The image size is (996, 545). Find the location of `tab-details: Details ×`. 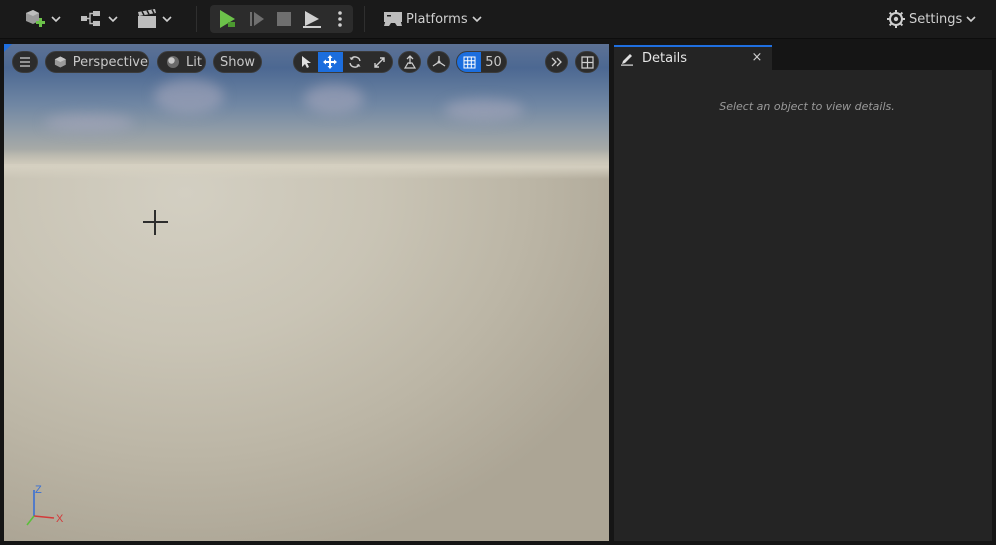

tab-details: Details × is located at coordinates (693, 57).